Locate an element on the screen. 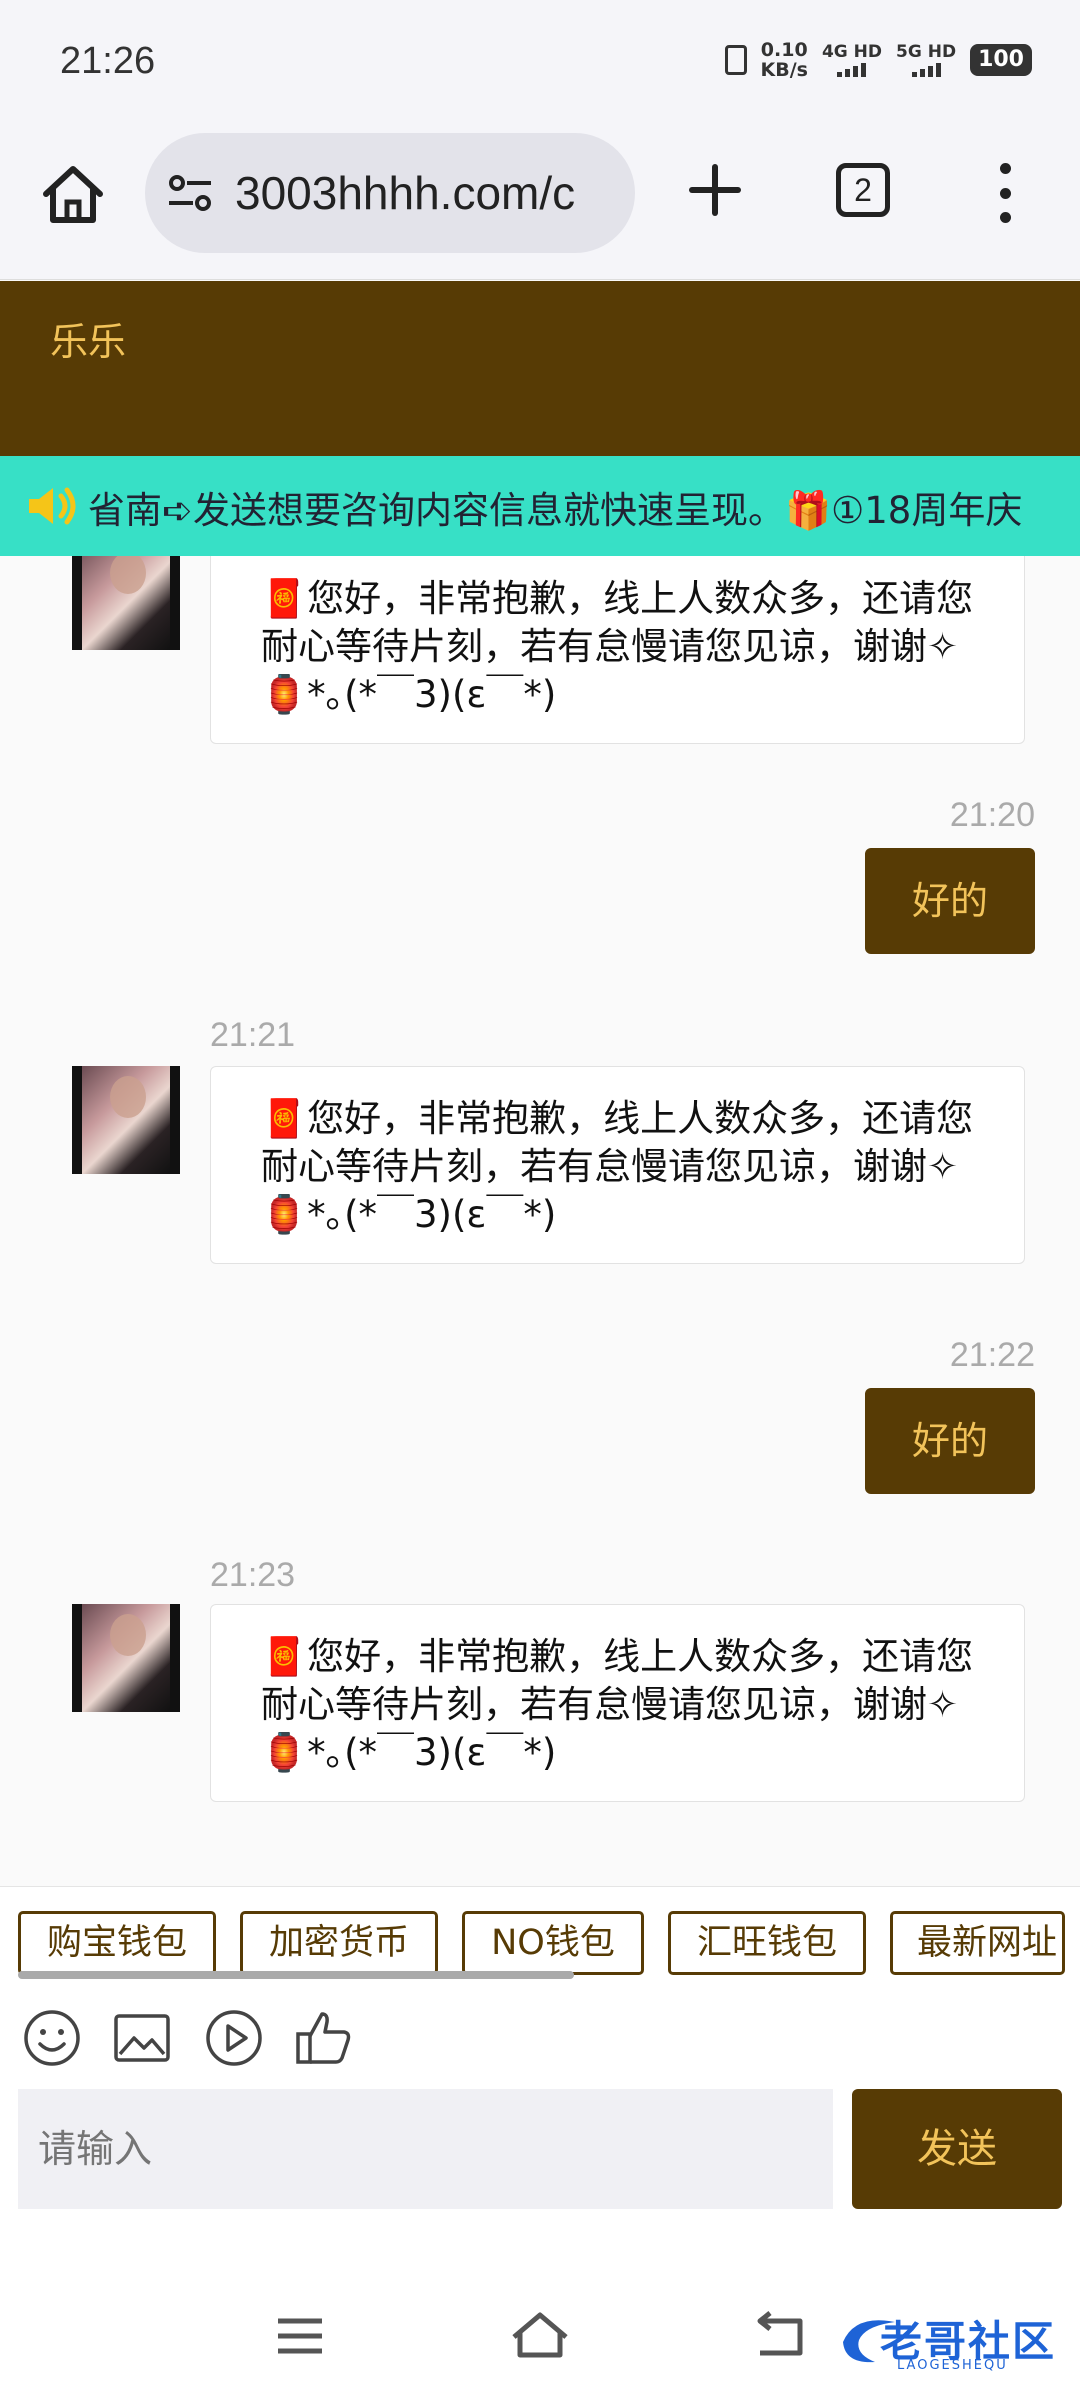 This screenshot has width=1080, height=2408. back-icon is located at coordinates (780, 2336).